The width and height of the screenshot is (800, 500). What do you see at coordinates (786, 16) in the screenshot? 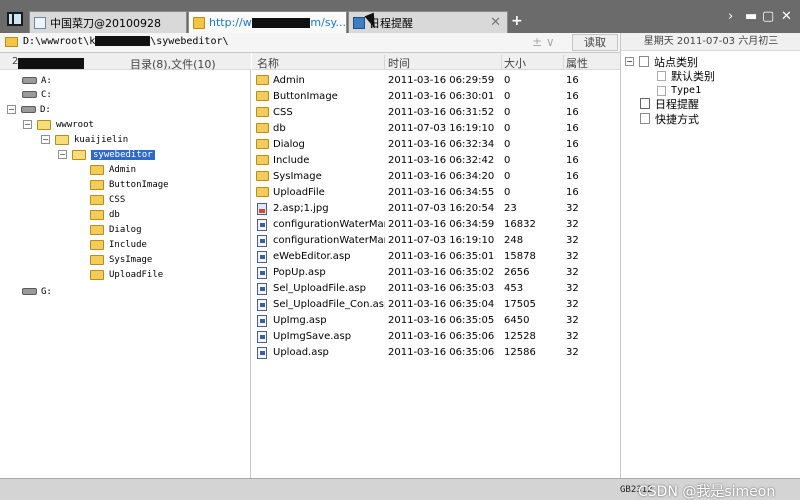
I see `close-window-button: ✕` at bounding box center [786, 16].